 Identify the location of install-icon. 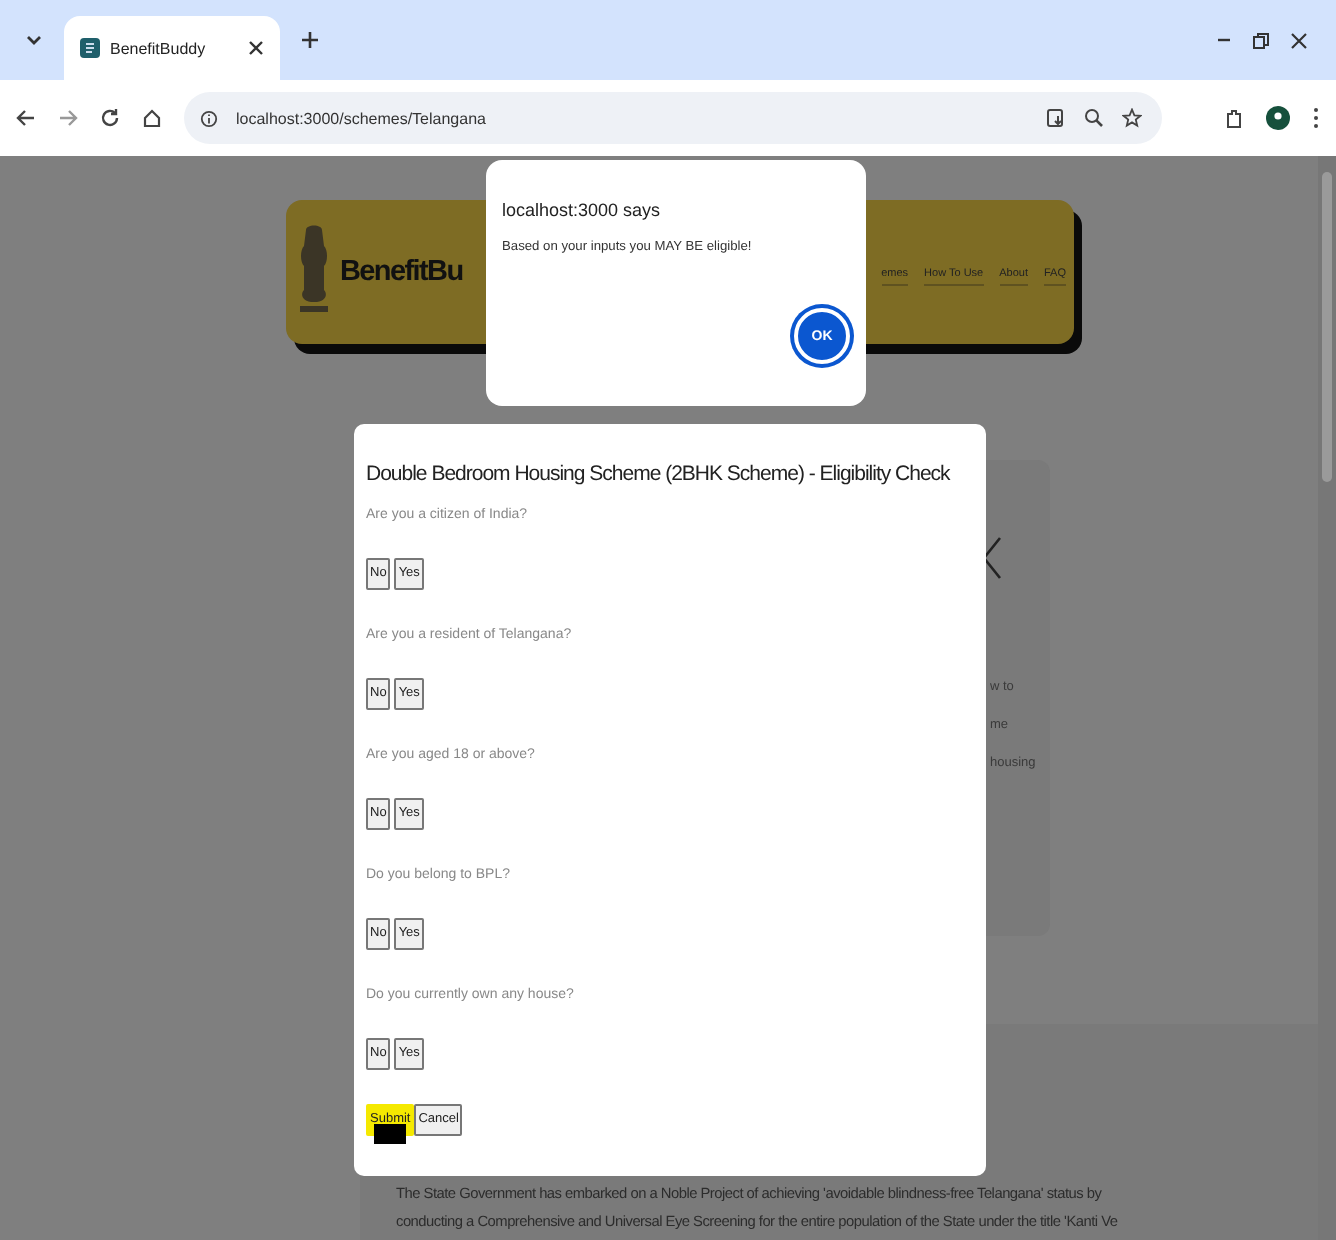
(1056, 118).